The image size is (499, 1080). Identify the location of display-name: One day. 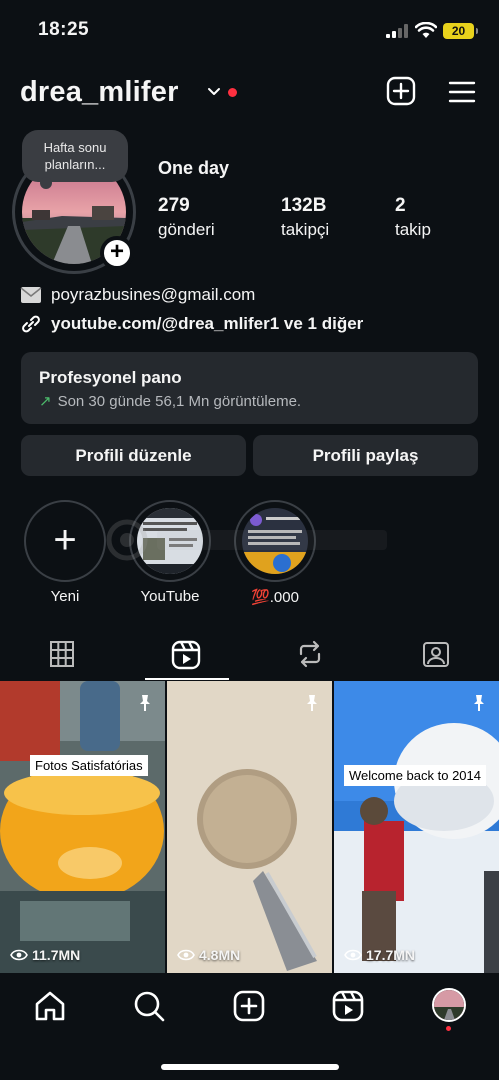
(194, 168).